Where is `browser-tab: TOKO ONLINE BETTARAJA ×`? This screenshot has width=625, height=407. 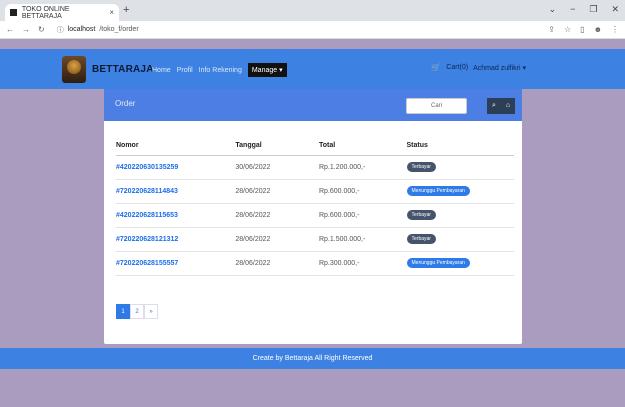 browser-tab: TOKO ONLINE BETTARAJA × is located at coordinates (62, 12).